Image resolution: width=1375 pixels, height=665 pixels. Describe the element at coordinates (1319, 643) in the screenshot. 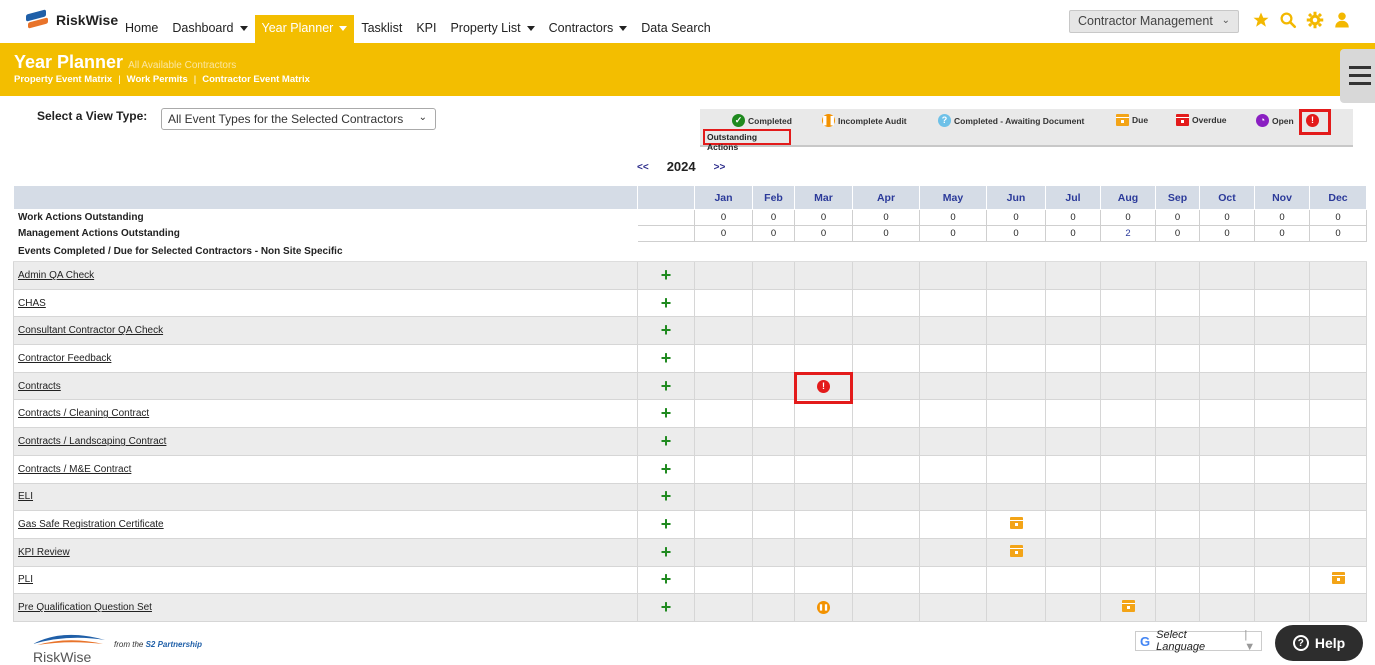

I see `help-button: ? Help` at that location.